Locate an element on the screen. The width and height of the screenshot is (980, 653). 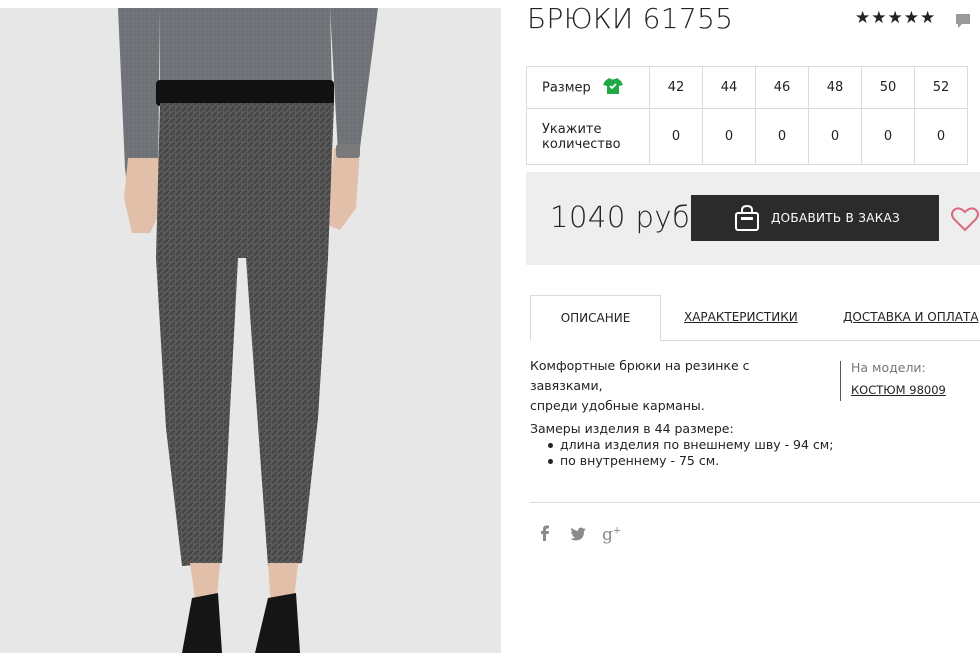
facebook-icon is located at coordinates (545, 535).